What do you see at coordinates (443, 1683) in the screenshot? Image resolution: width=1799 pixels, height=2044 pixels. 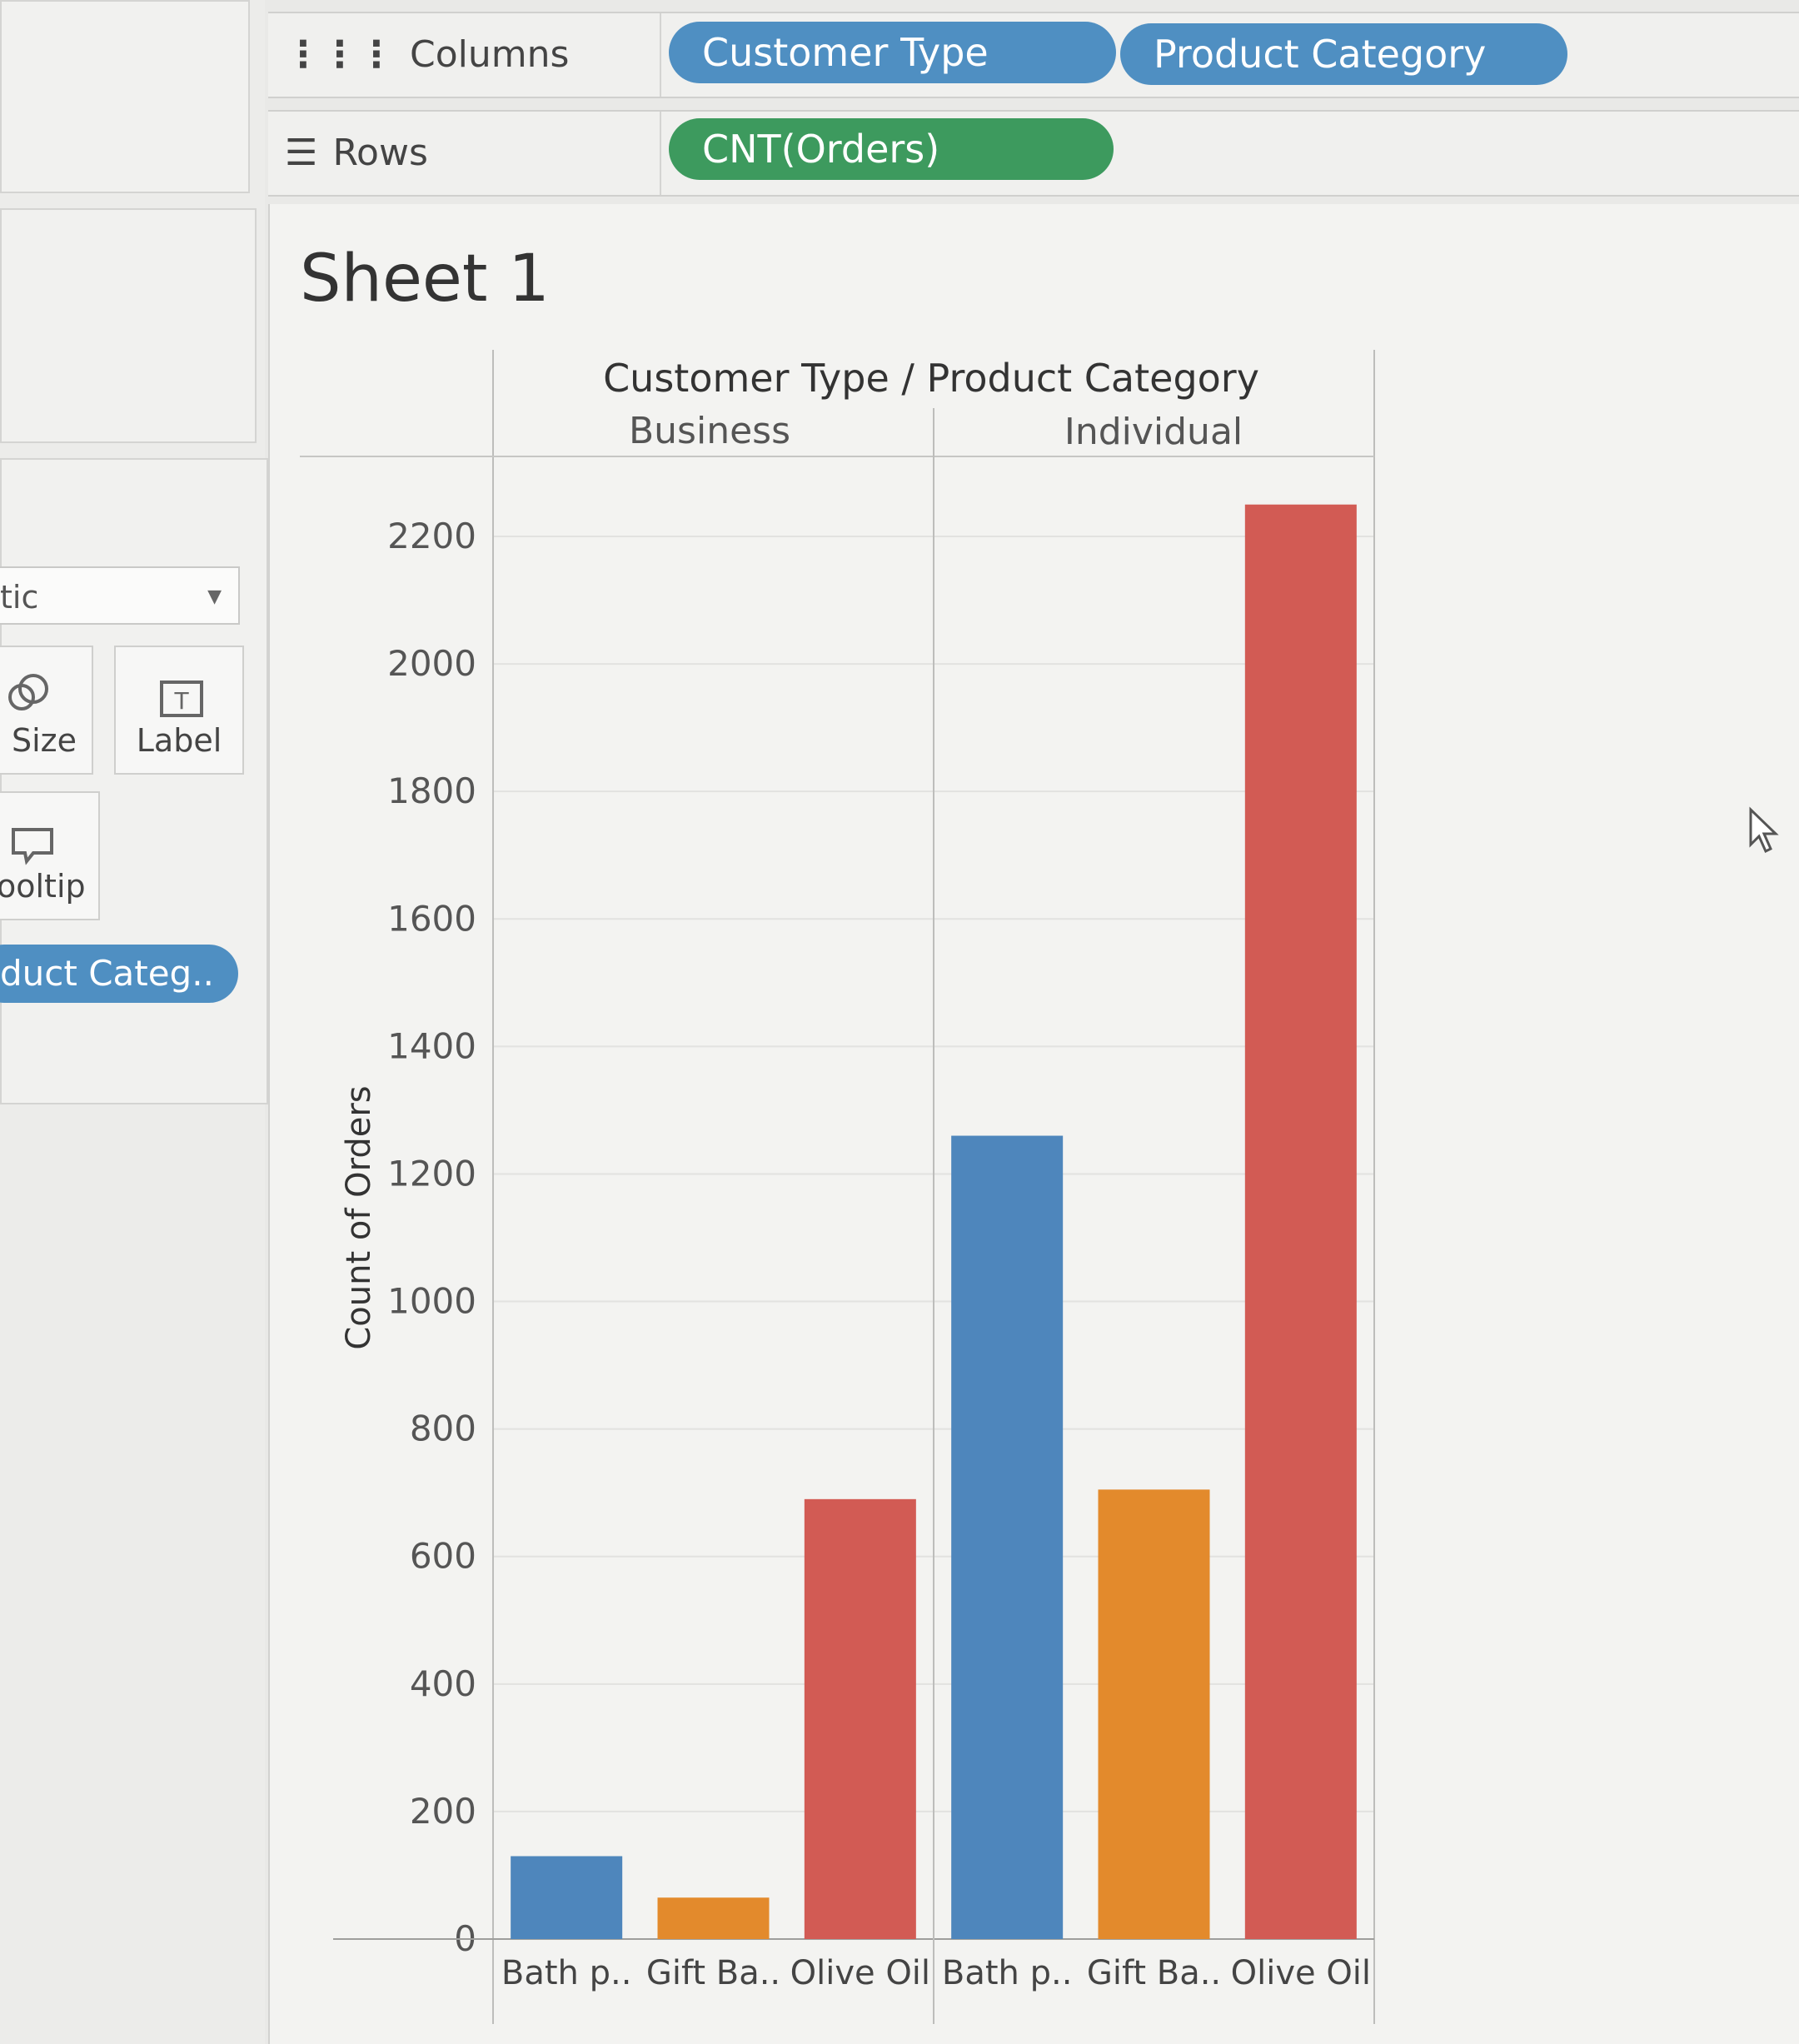 I see `y-tick-label: 400` at bounding box center [443, 1683].